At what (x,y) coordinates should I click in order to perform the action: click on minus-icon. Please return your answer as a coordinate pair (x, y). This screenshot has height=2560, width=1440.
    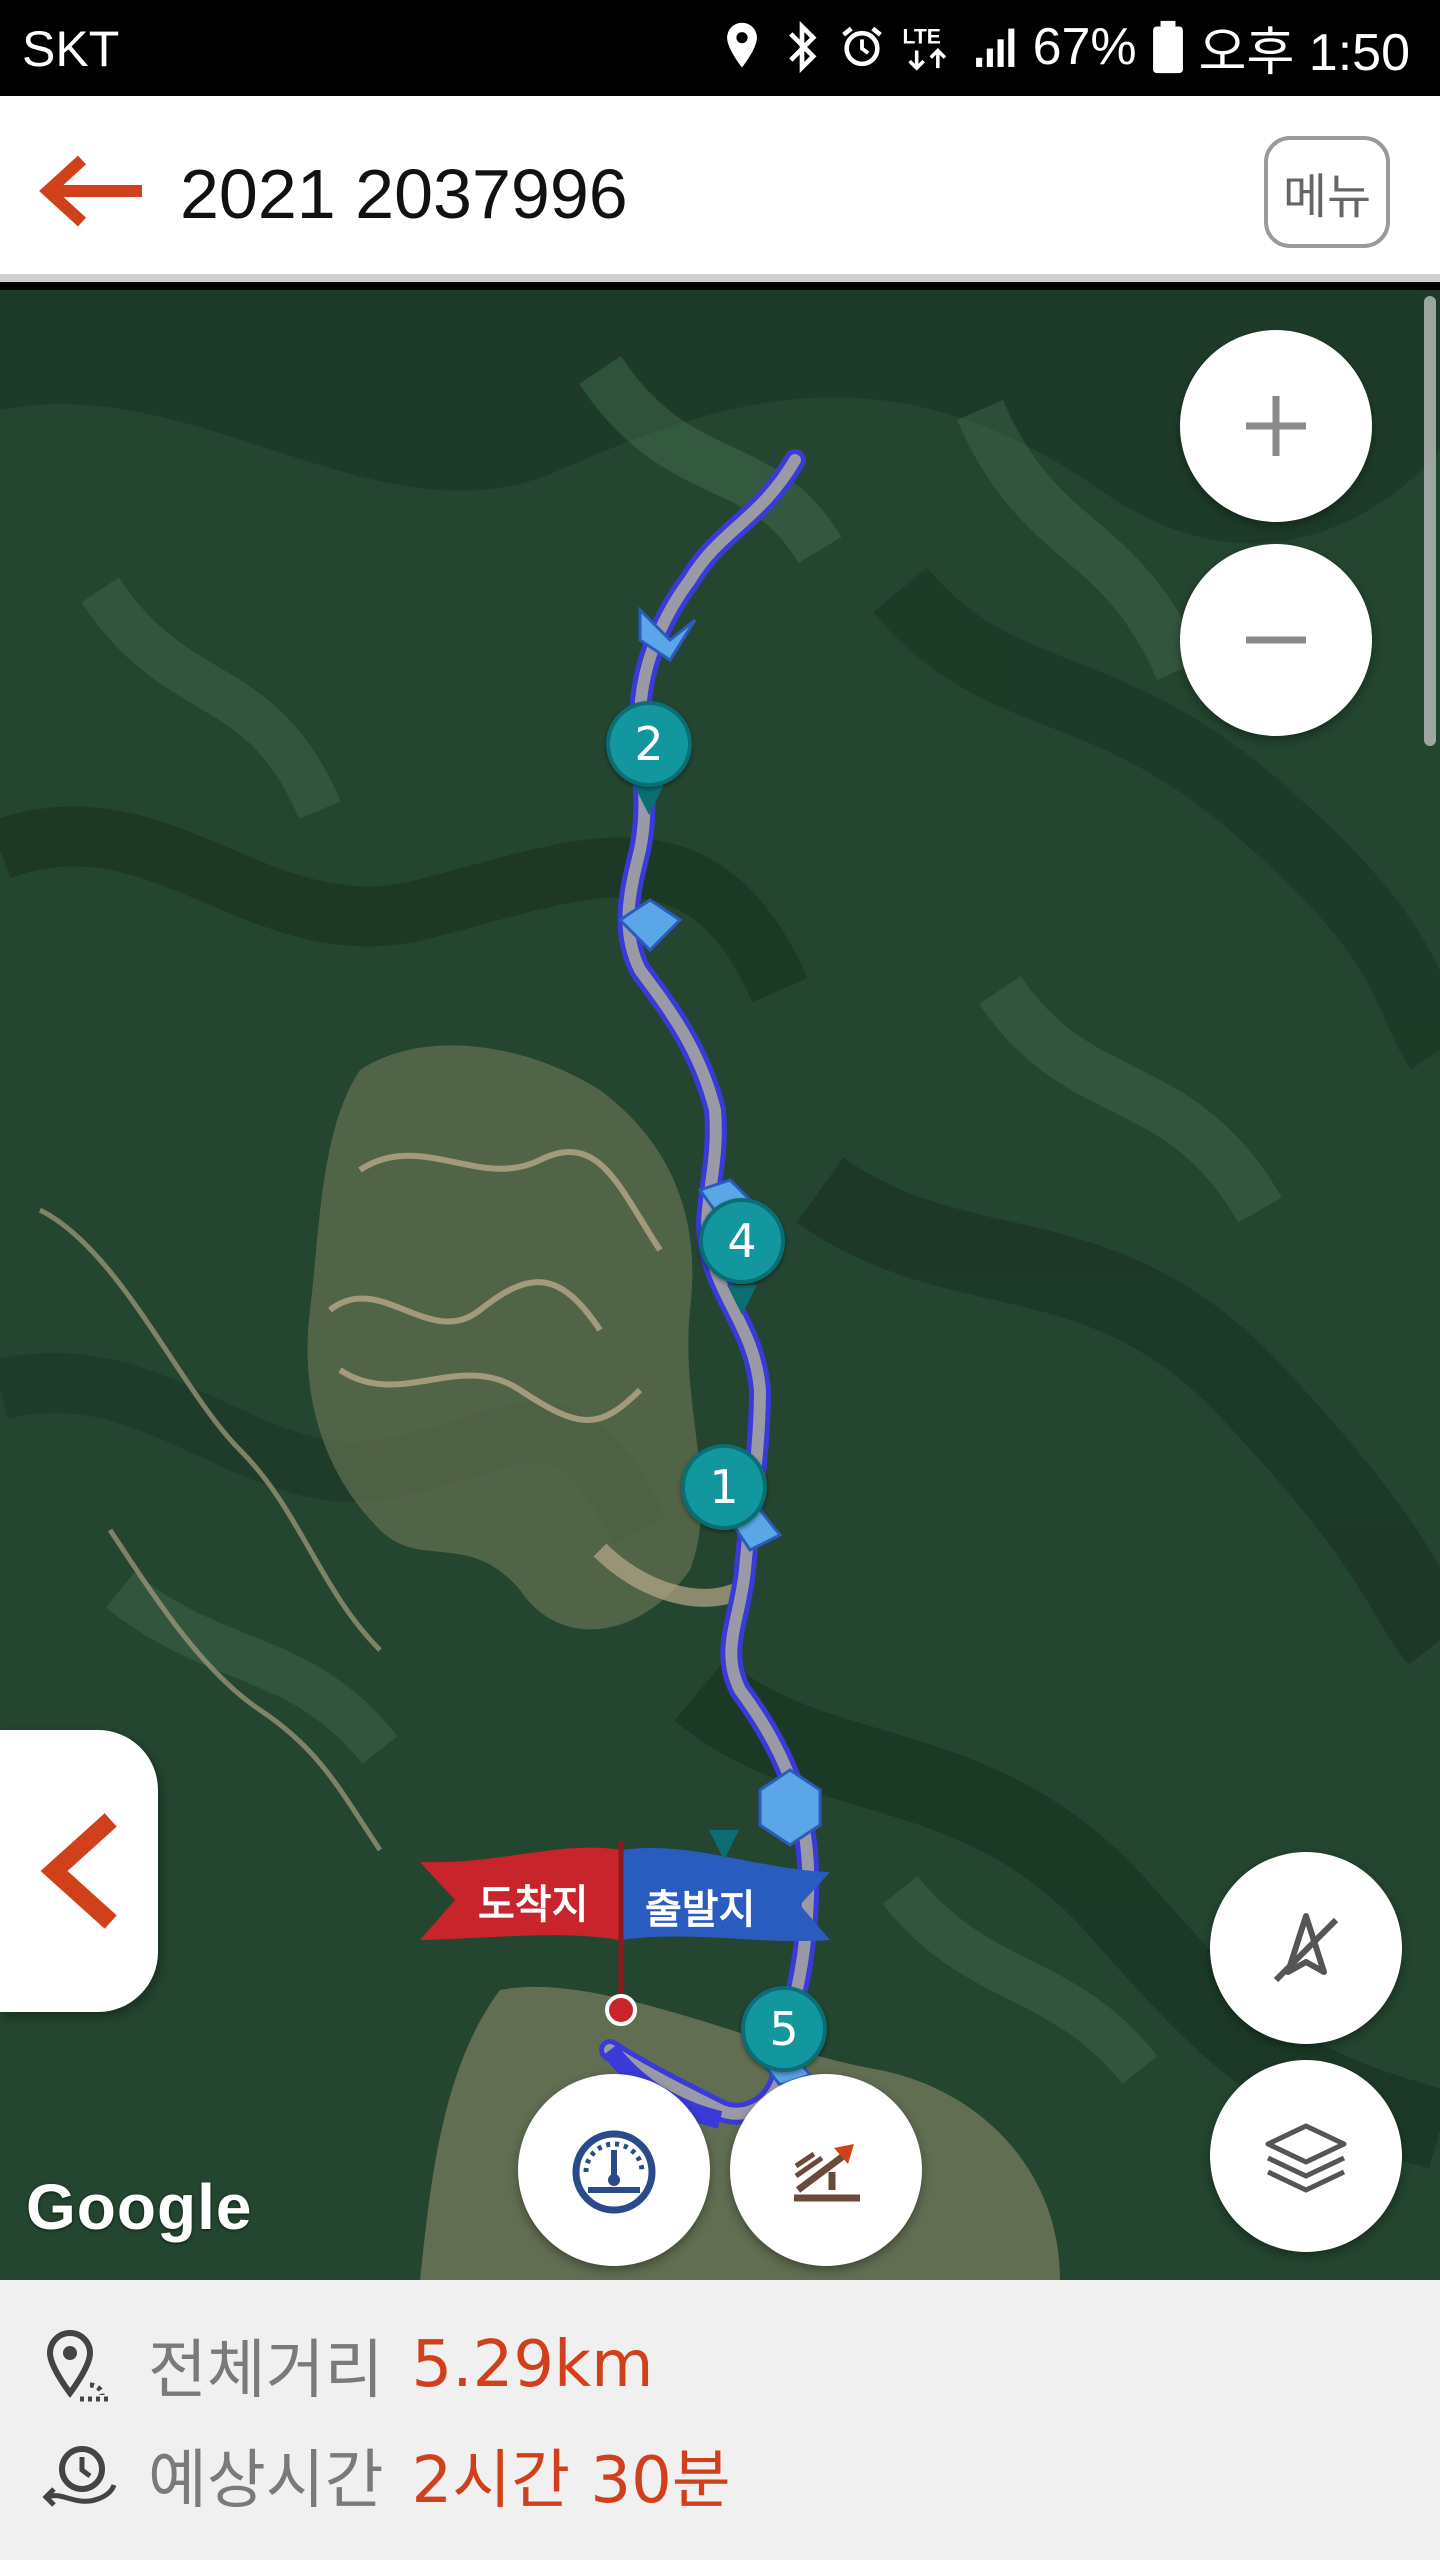
    Looking at the image, I should click on (1276, 640).